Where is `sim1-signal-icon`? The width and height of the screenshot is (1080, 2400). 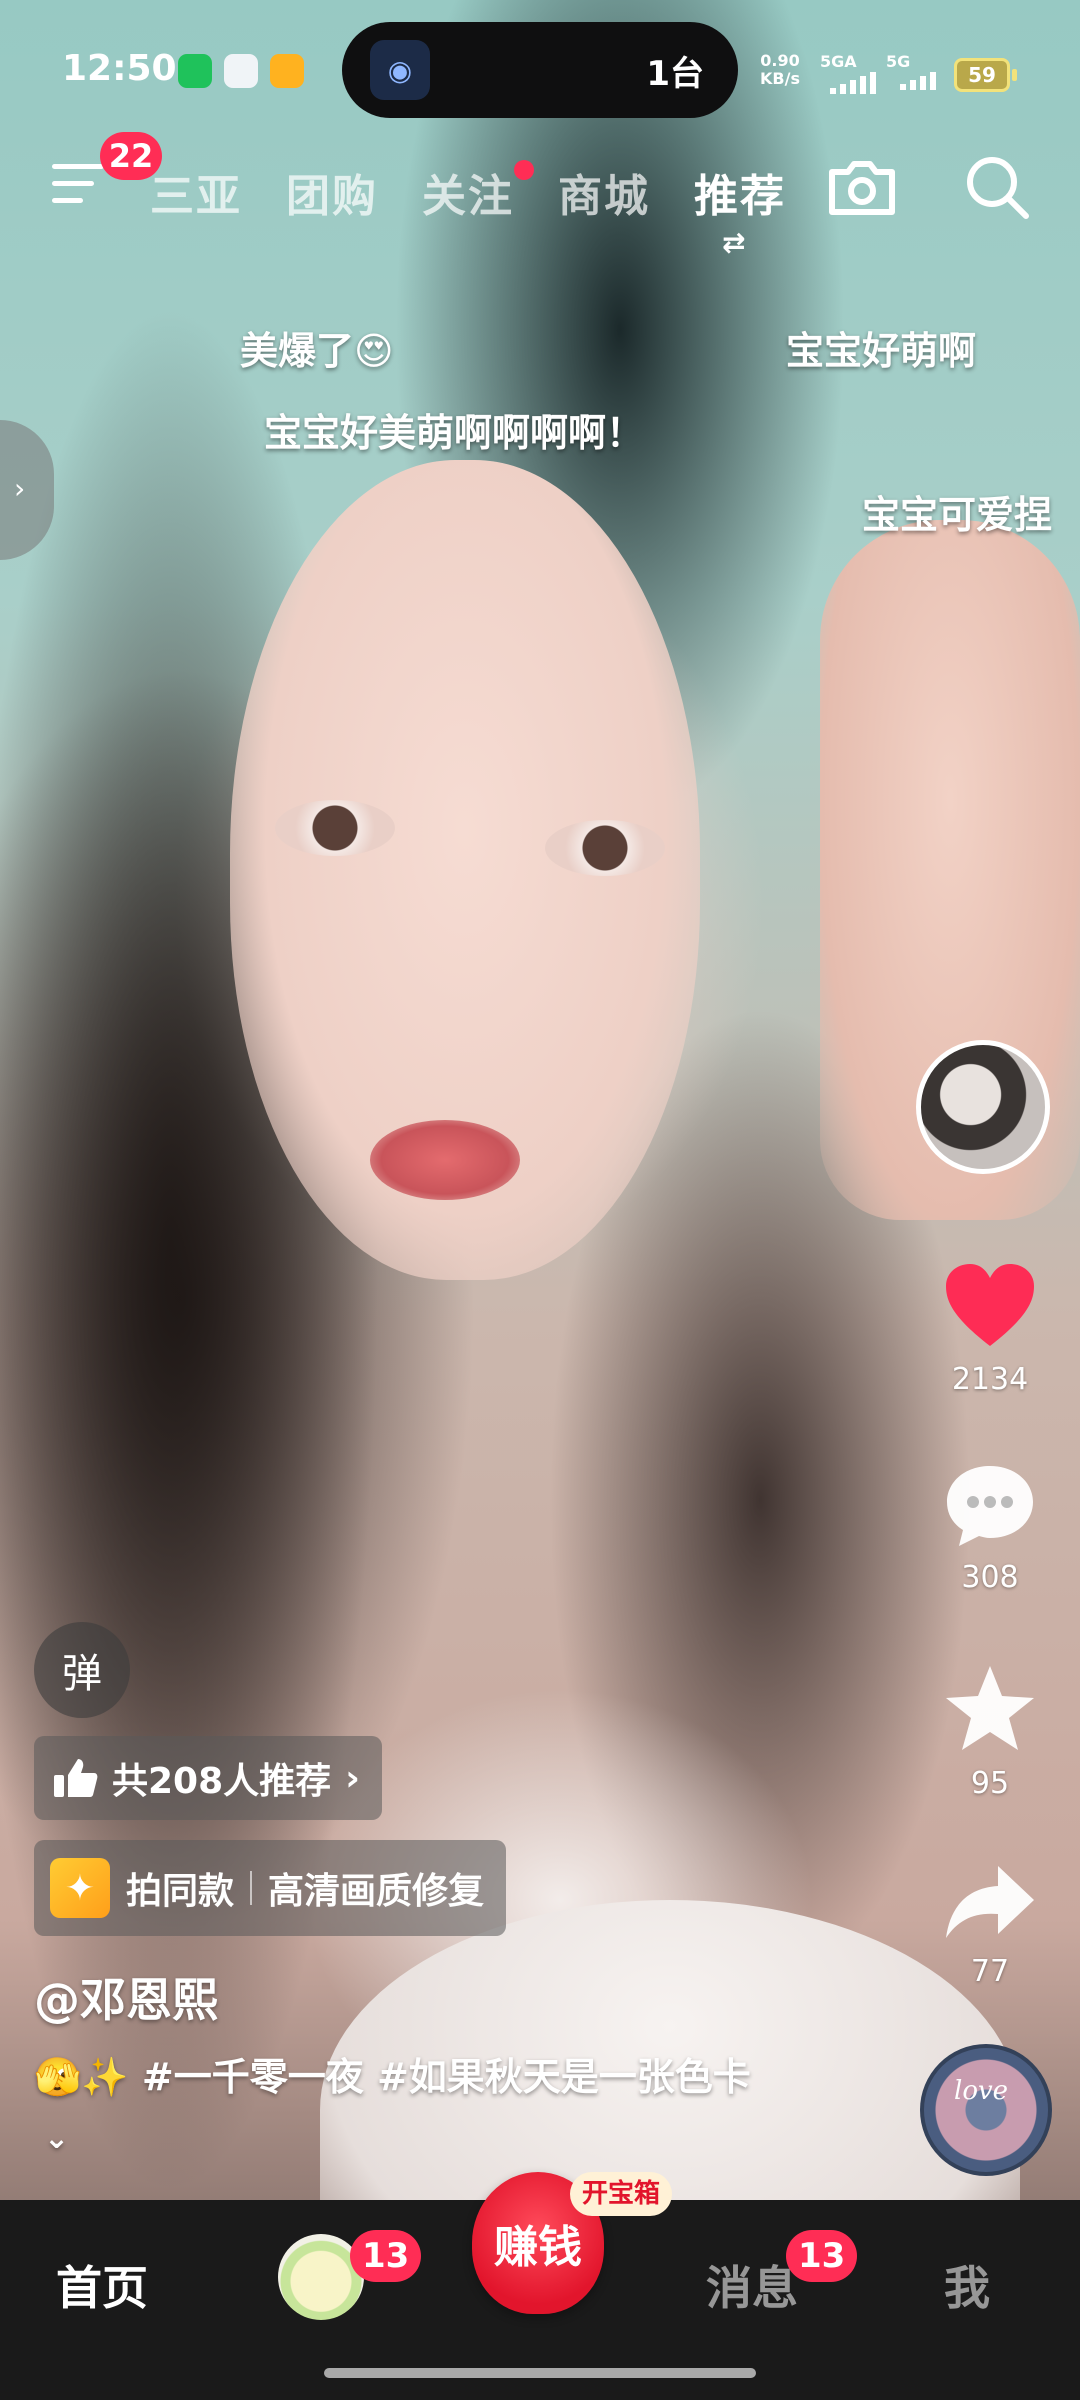
sim1-signal-icon is located at coordinates (853, 83).